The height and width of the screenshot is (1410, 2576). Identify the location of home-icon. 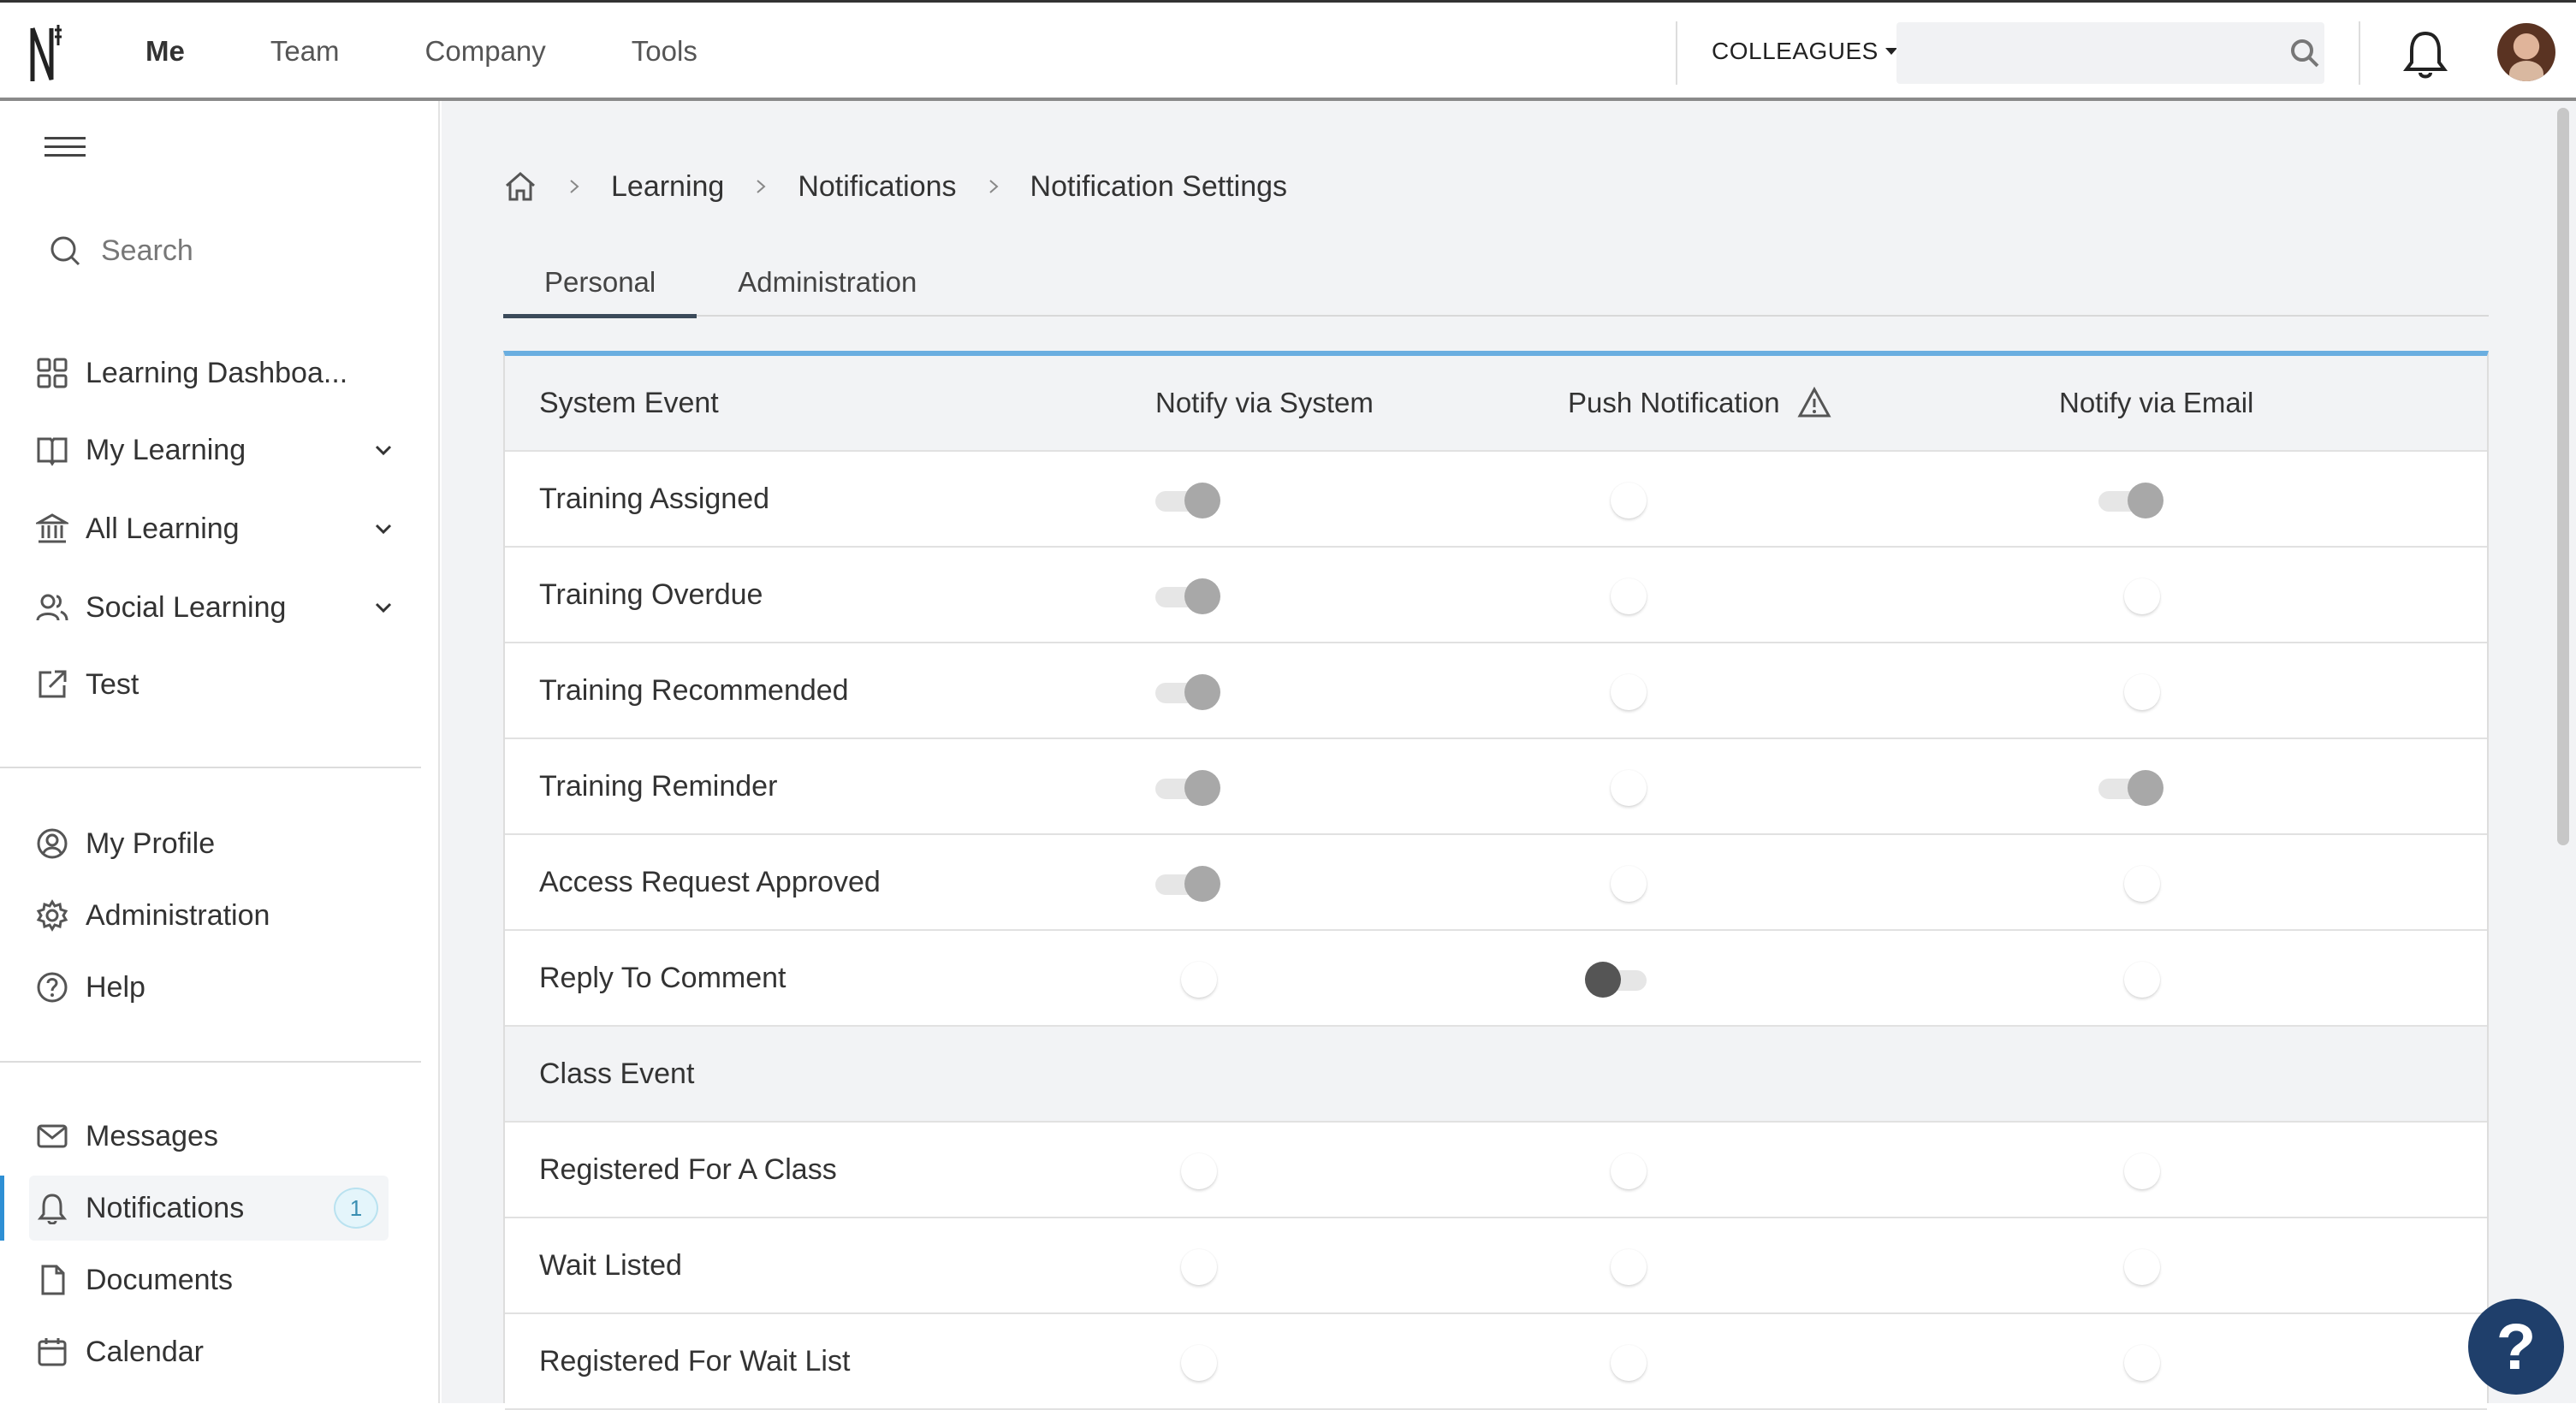
(520, 186).